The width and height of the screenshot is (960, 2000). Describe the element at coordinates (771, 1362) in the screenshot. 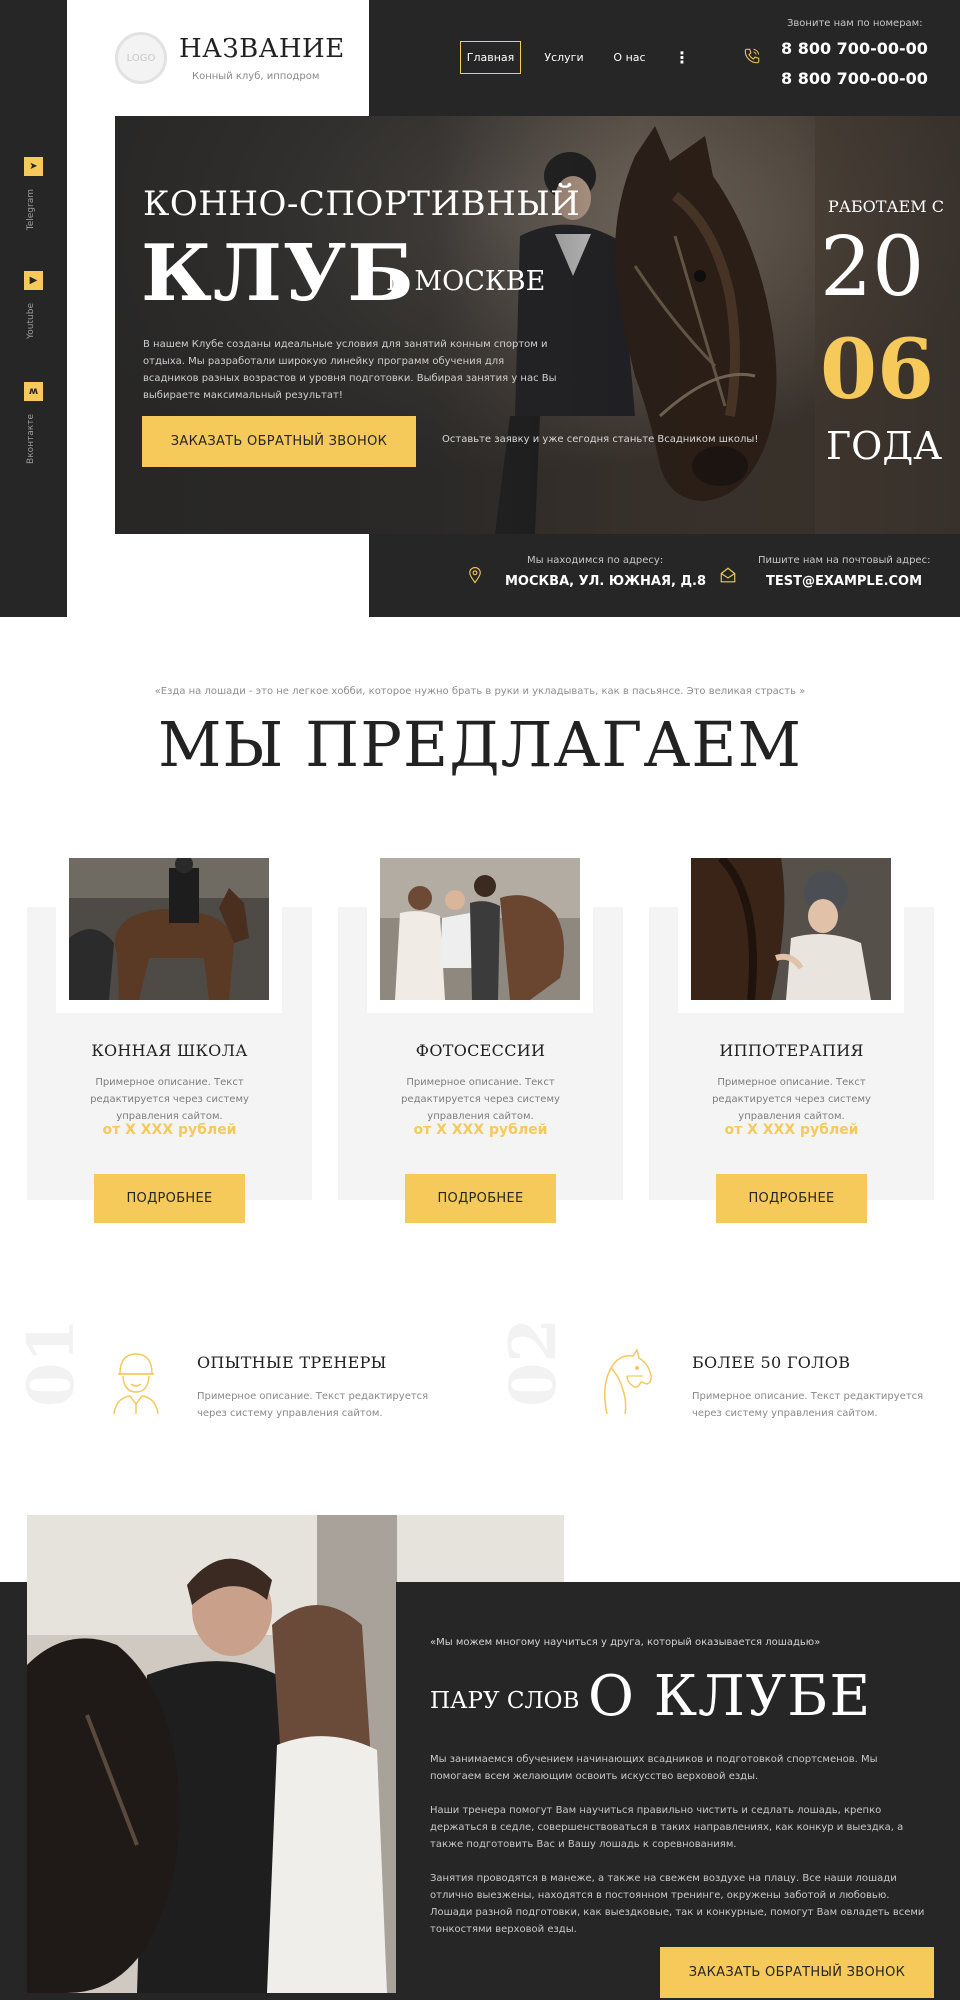

I see `feature-title: БОЛЕЕ 50 ГОЛОВ` at that location.